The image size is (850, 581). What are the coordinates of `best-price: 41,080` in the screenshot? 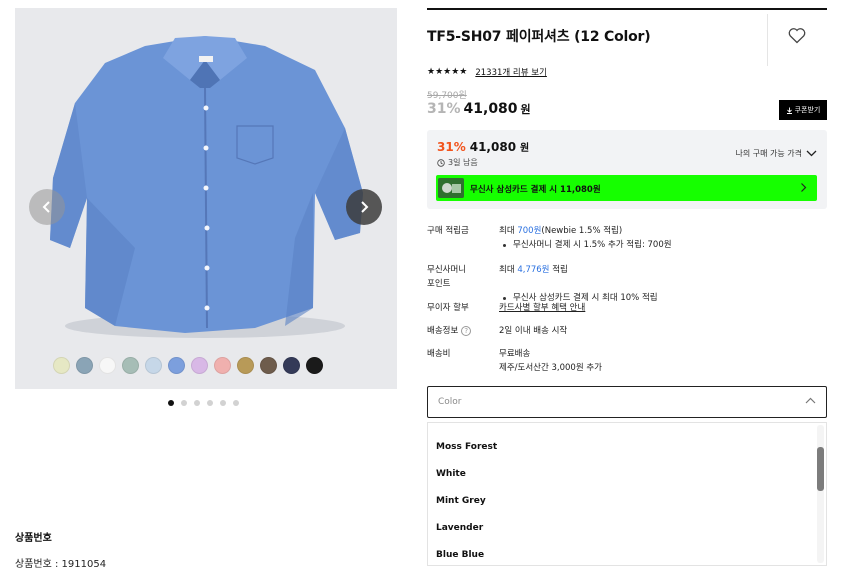 It's located at (493, 147).